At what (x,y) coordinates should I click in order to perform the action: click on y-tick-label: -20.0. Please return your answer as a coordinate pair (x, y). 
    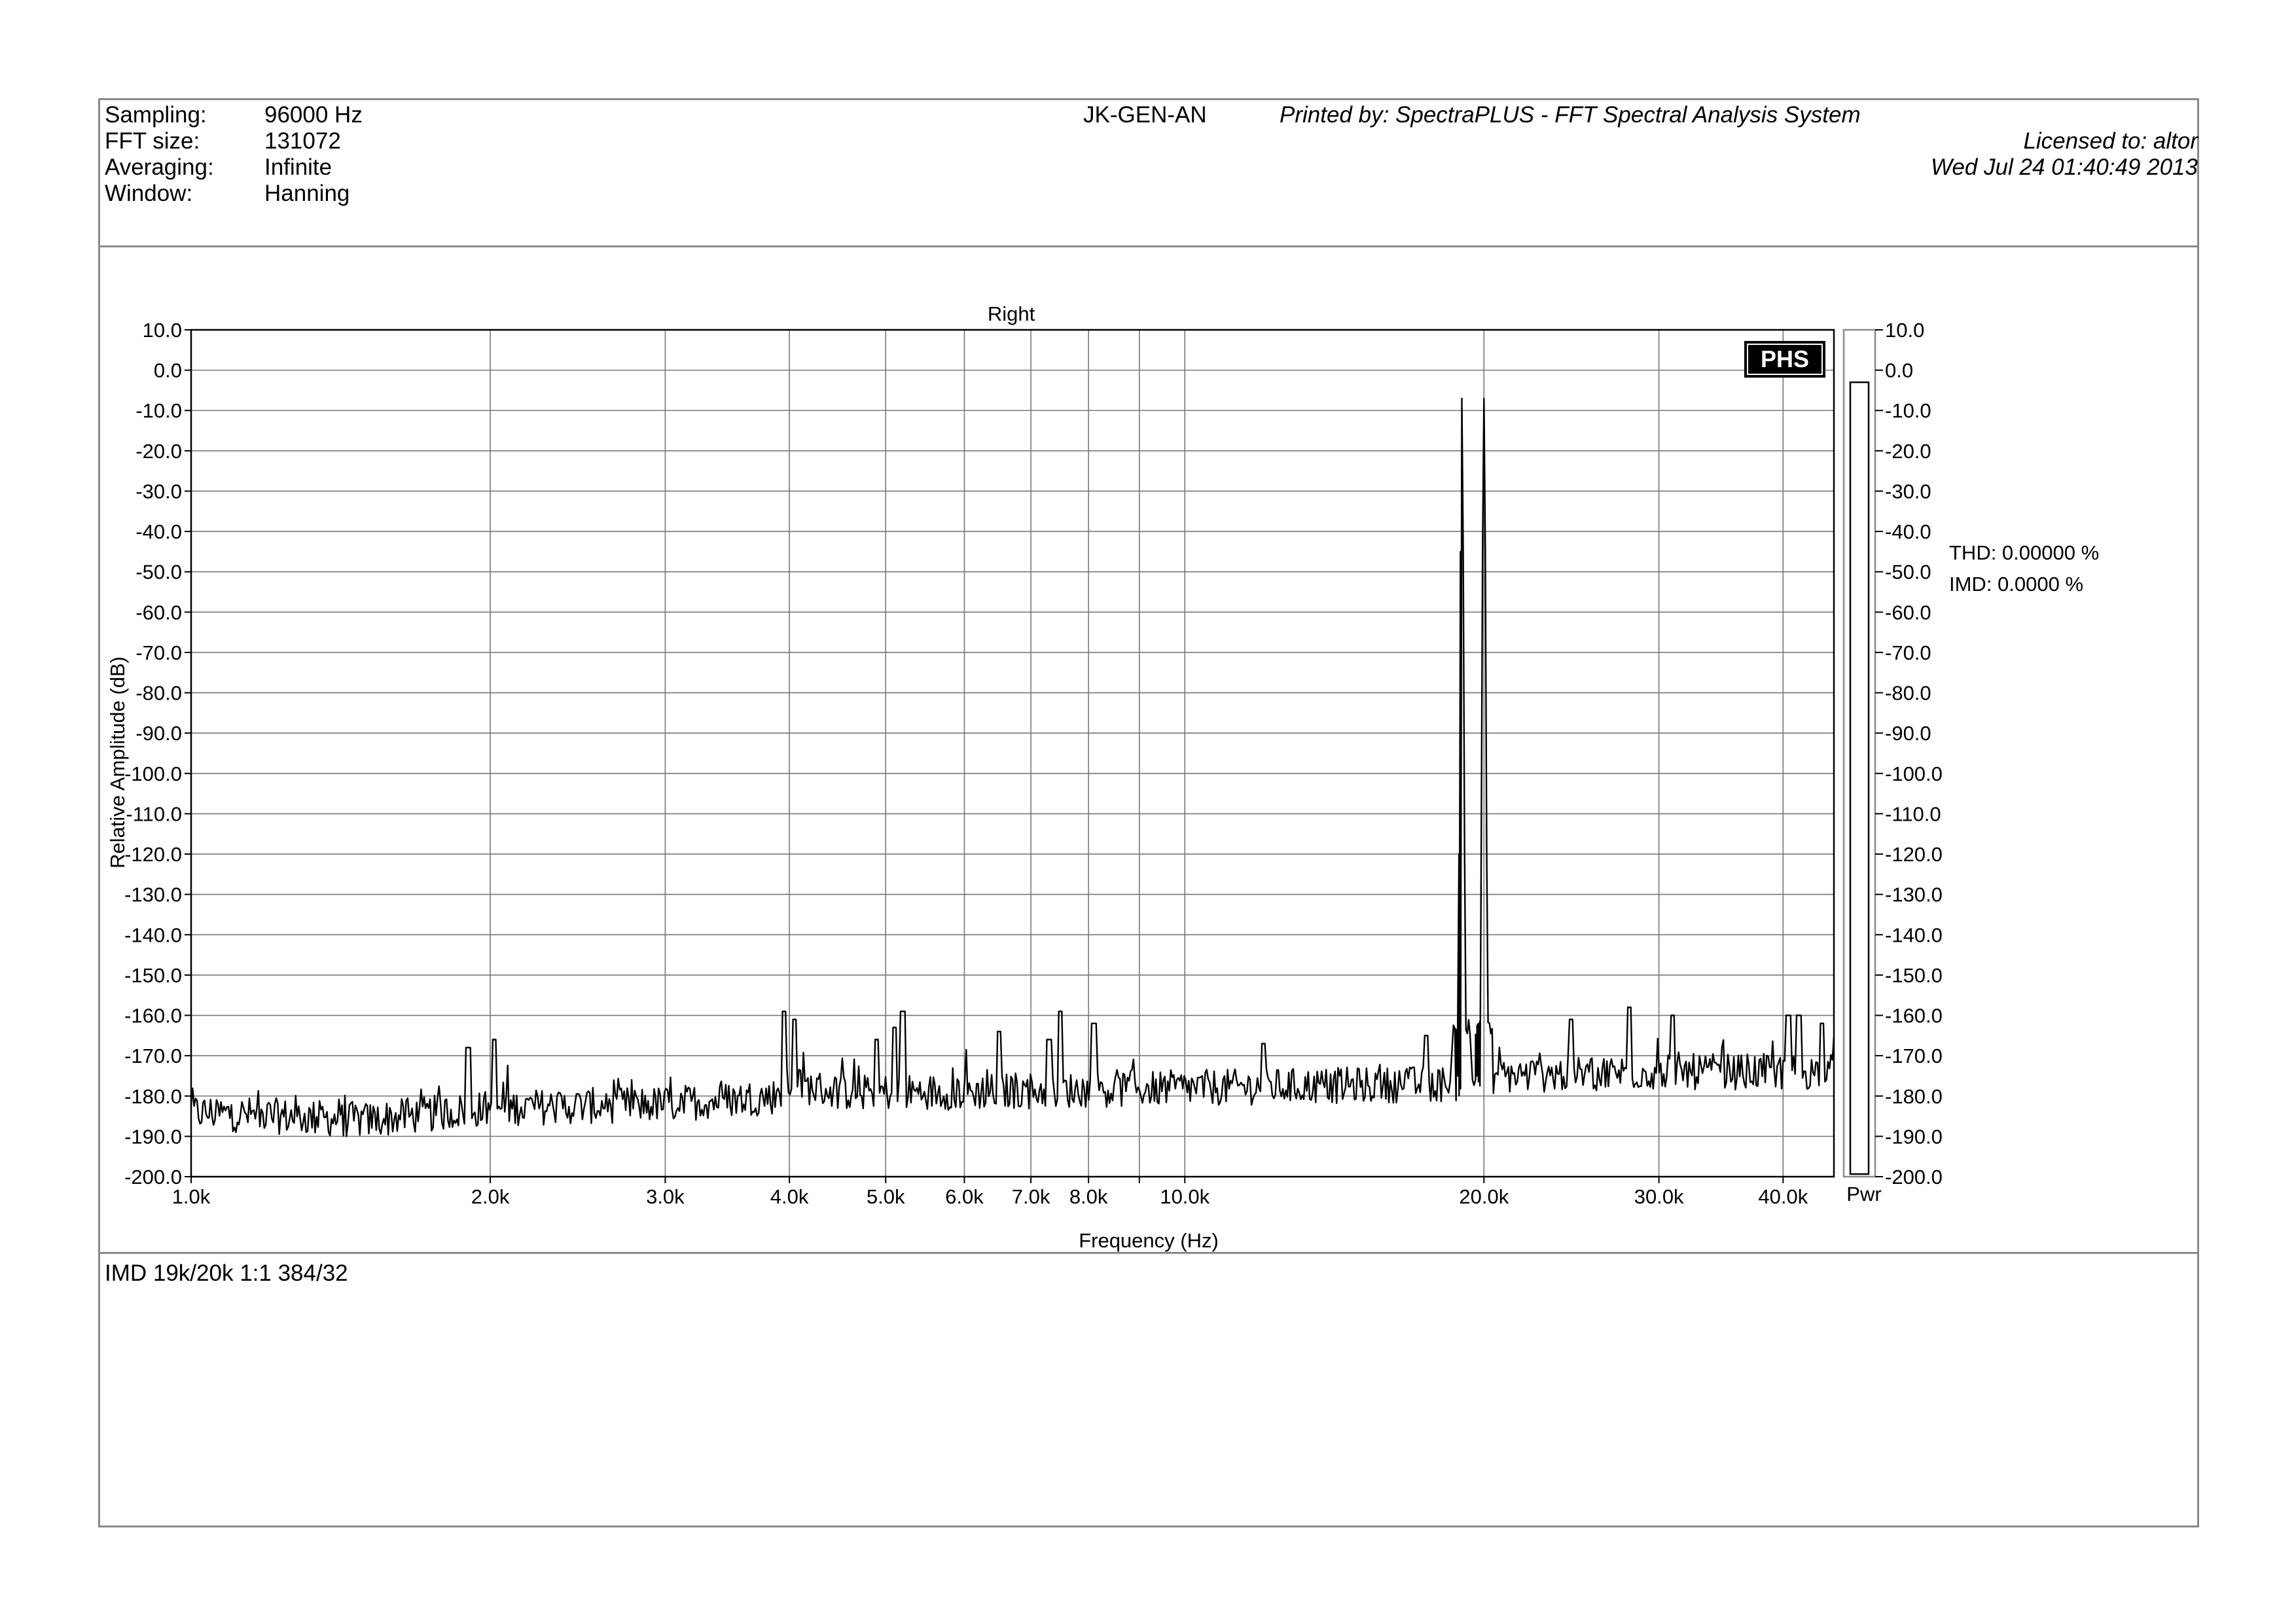
    Looking at the image, I should click on (158, 451).